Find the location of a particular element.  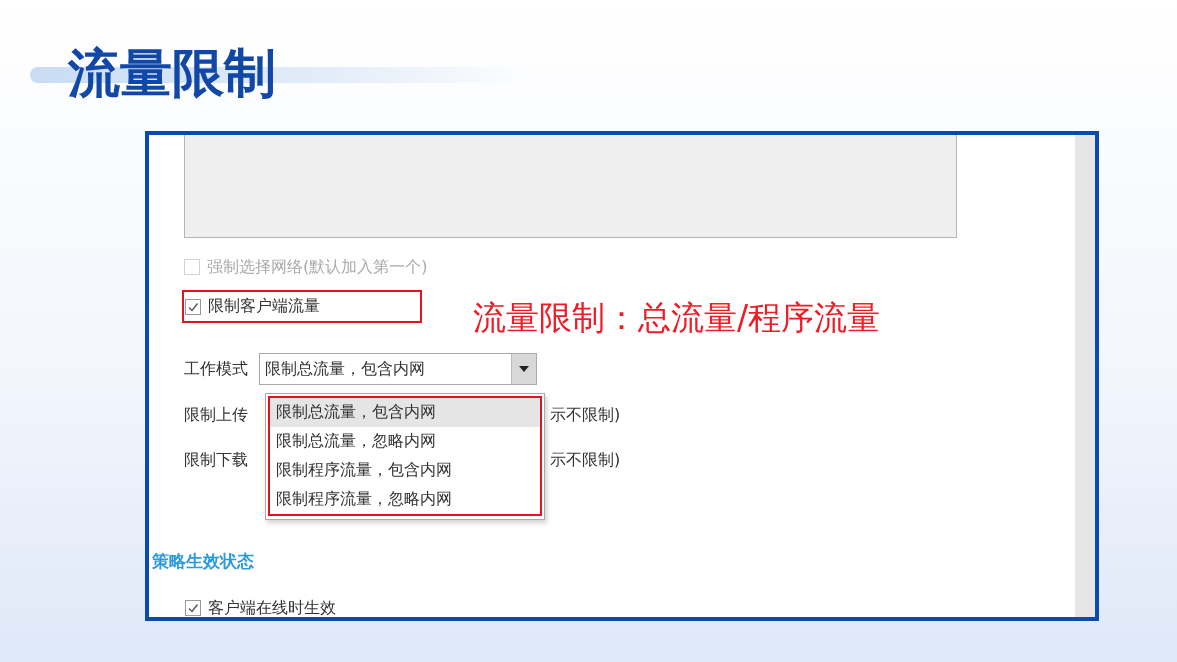

field-label: 限制下载 is located at coordinates (216, 460).